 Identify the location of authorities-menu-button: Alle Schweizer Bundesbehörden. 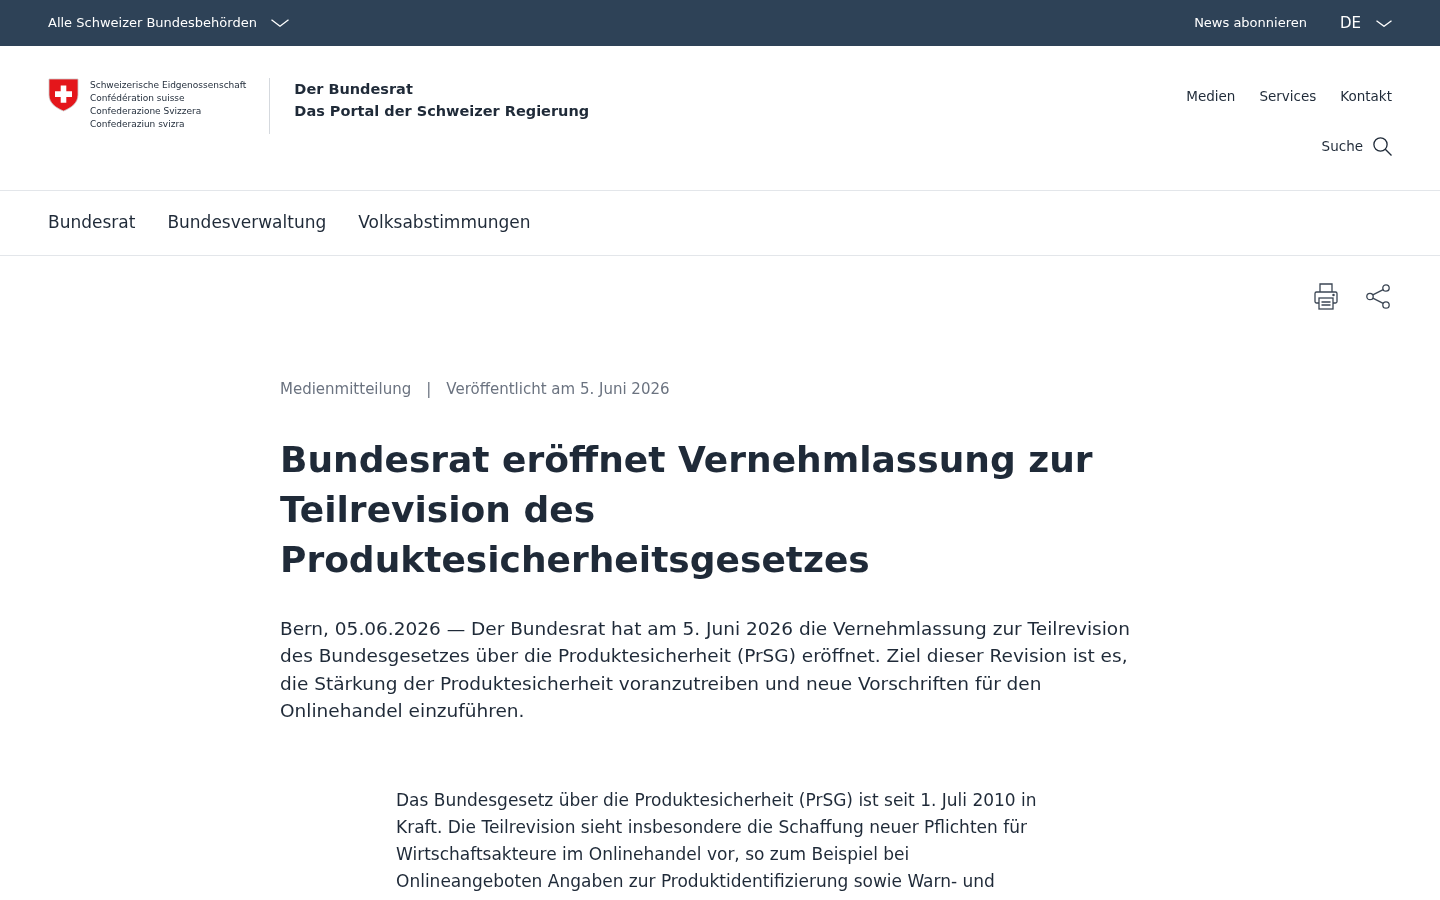
(168, 23).